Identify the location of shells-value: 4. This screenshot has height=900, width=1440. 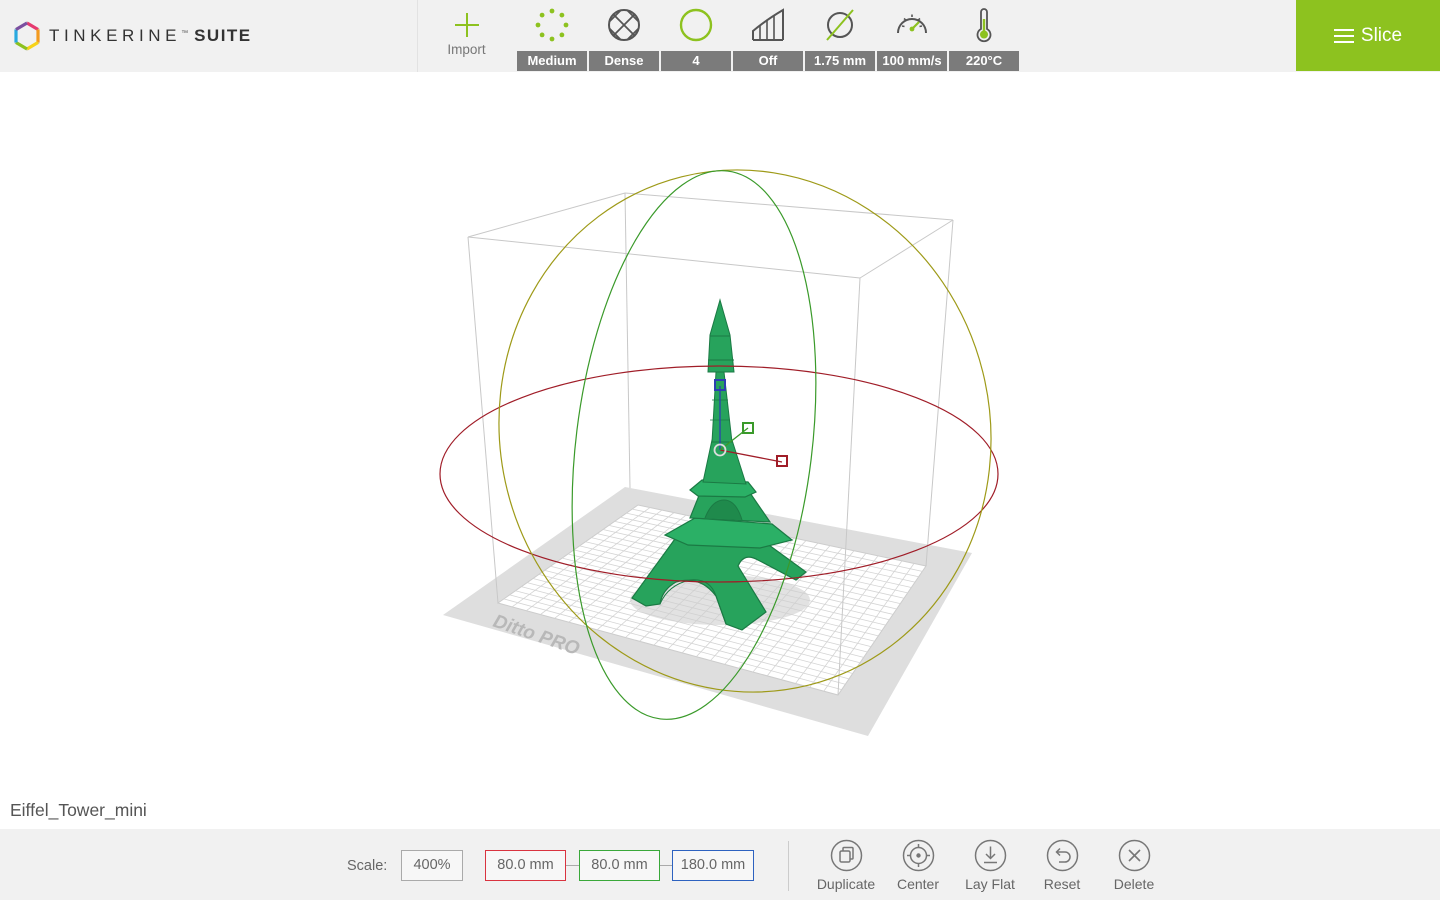
(696, 61).